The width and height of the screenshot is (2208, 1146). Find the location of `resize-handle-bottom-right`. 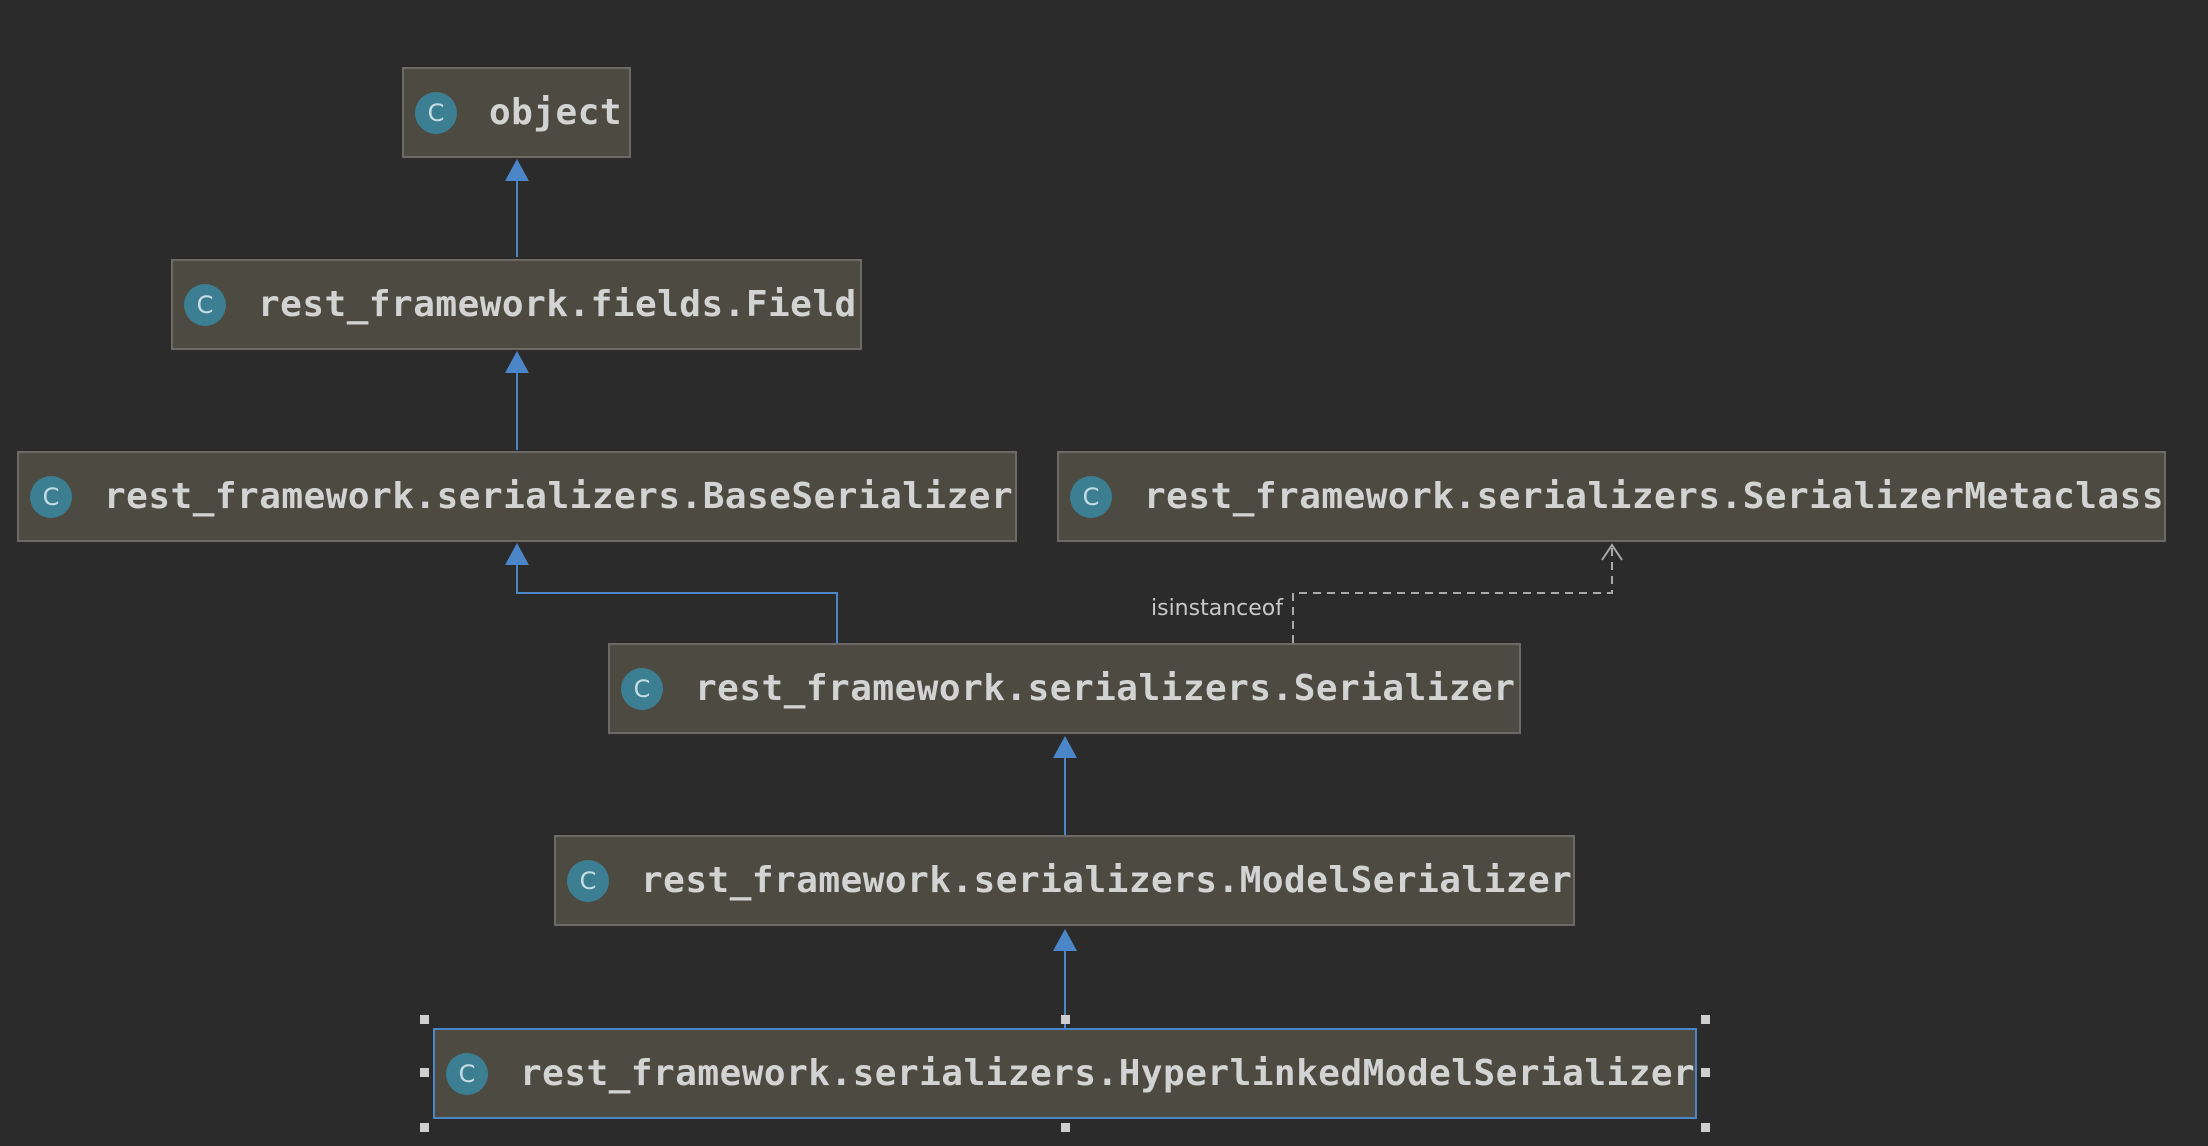

resize-handle-bottom-right is located at coordinates (1705, 1127).